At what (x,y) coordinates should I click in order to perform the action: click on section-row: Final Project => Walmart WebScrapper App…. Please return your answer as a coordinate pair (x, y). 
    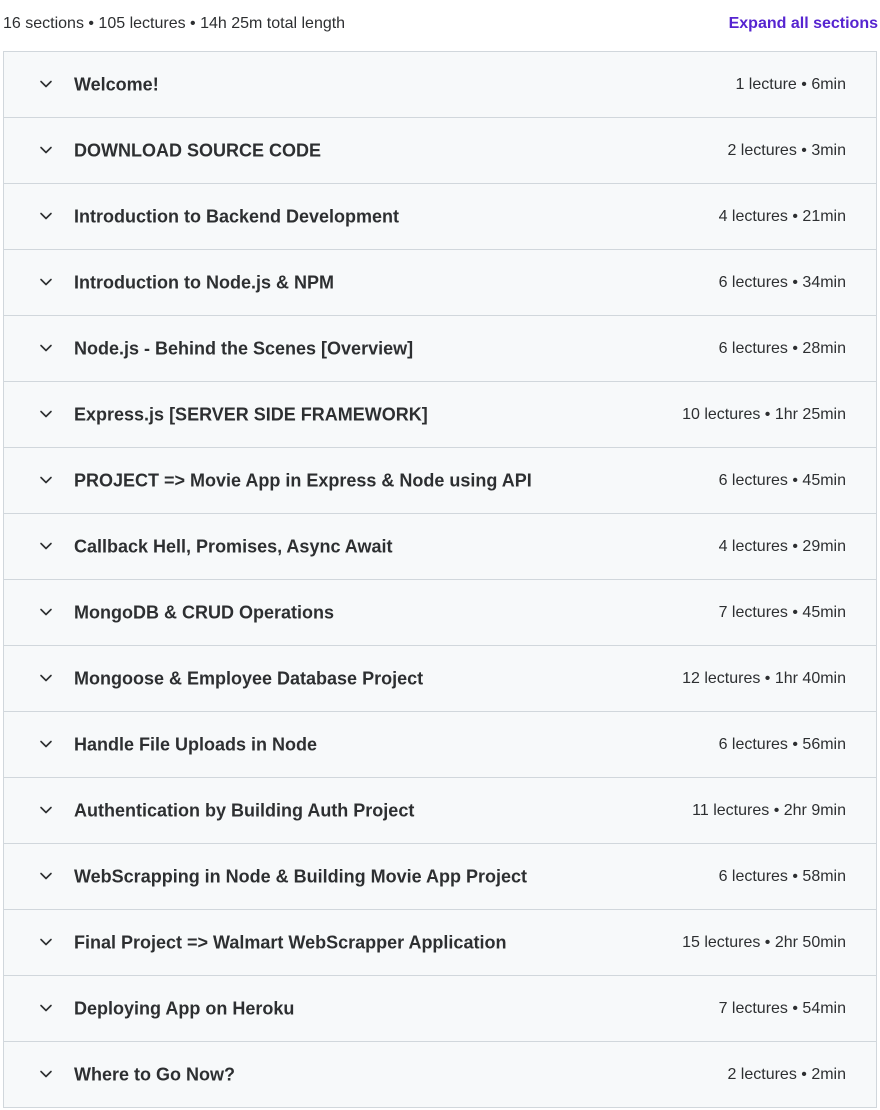
    Looking at the image, I should click on (440, 942).